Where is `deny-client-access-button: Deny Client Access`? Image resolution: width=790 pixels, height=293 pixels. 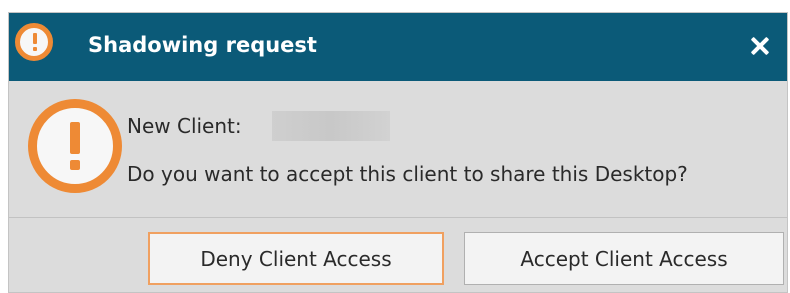
deny-client-access-button: Deny Client Access is located at coordinates (296, 258).